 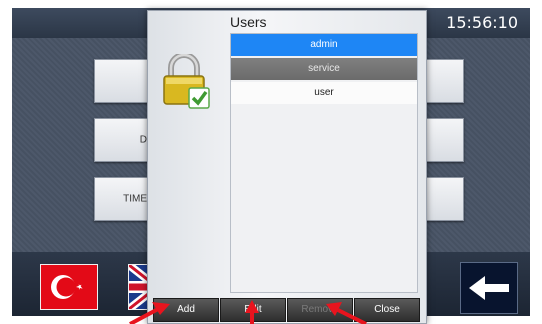 I want to click on annotation-arrow-add, so click(x=145, y=315).